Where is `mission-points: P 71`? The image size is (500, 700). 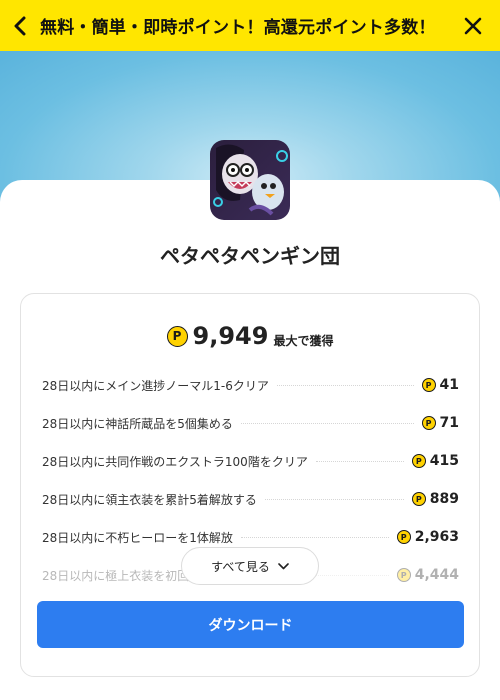 mission-points: P 71 is located at coordinates (440, 423).